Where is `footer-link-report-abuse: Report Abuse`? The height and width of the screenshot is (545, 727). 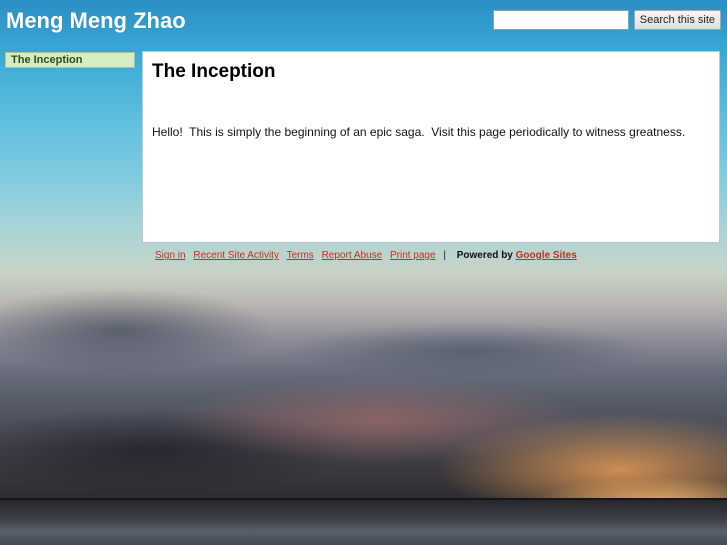
footer-link-report-abuse: Report Abuse is located at coordinates (352, 255).